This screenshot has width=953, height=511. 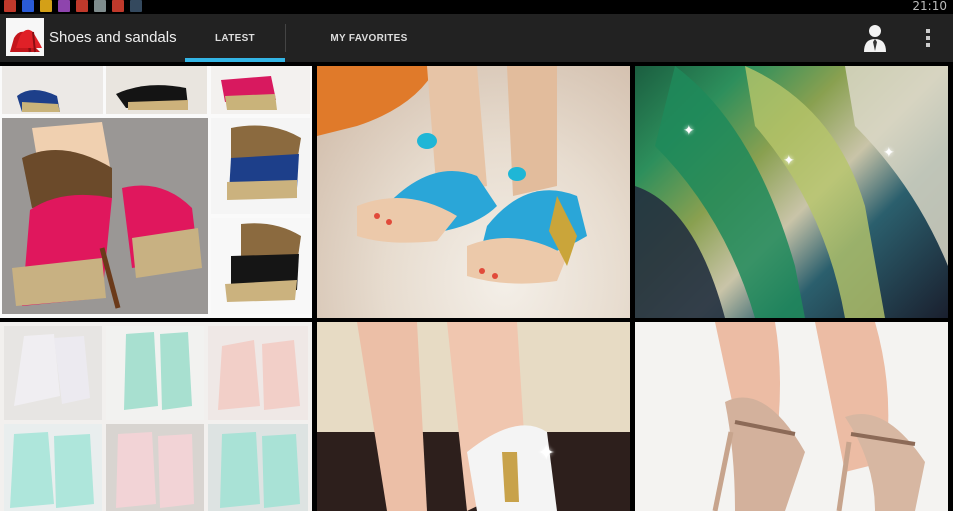 What do you see at coordinates (476, 38) in the screenshot?
I see `action-bar: Shoes and sandals LATEST MY FAVORITES` at bounding box center [476, 38].